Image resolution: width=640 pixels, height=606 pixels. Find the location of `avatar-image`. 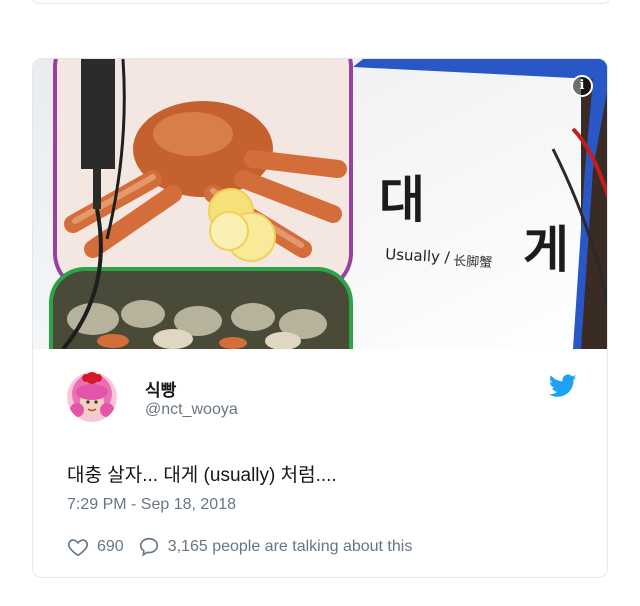

avatar-image is located at coordinates (92, 397).